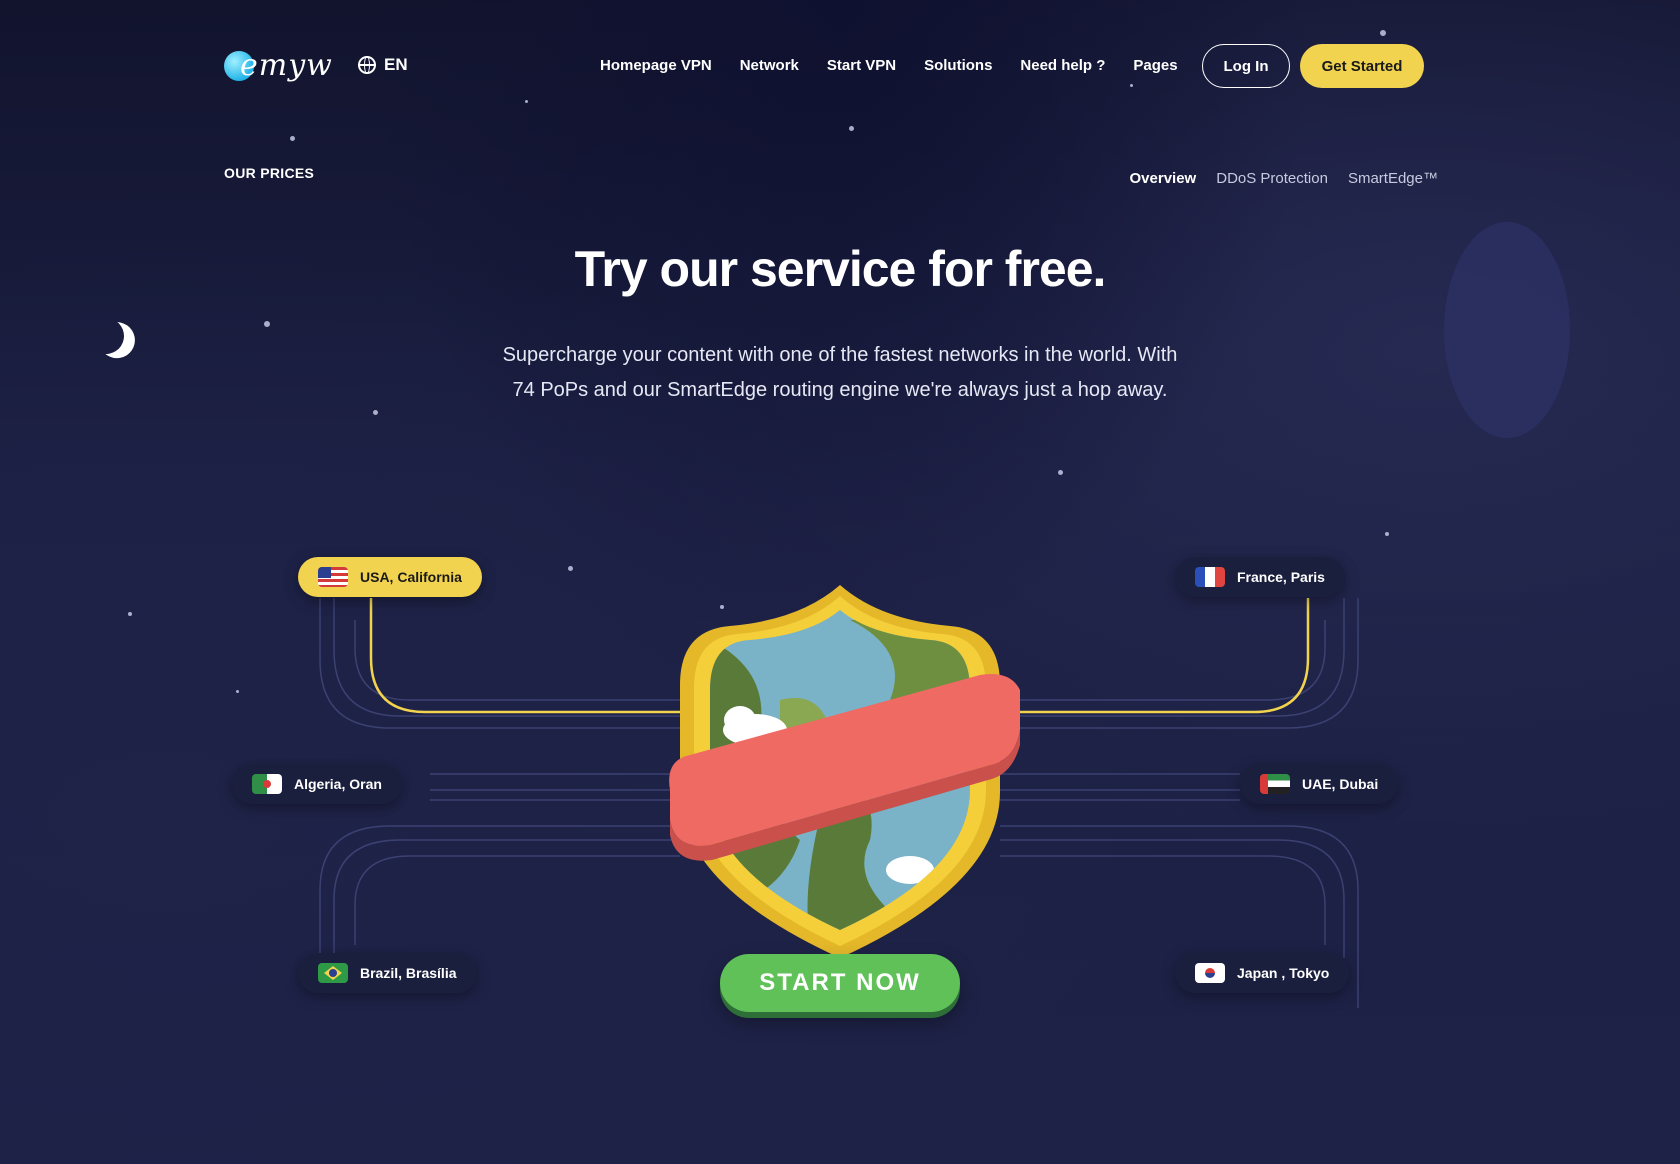  Describe the element at coordinates (1210, 973) in the screenshot. I see `korea-flag-icon` at that location.